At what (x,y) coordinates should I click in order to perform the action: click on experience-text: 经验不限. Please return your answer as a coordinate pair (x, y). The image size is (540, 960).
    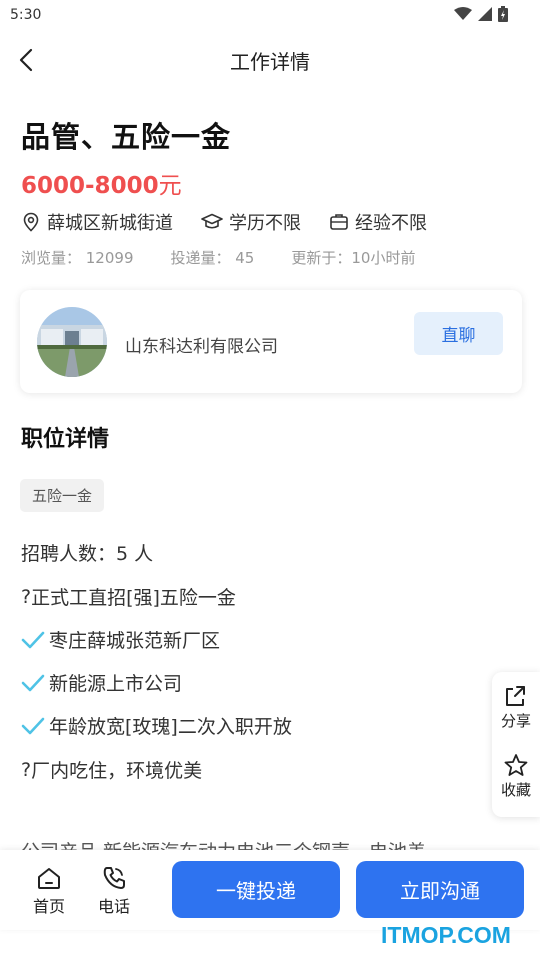
    Looking at the image, I should click on (391, 223).